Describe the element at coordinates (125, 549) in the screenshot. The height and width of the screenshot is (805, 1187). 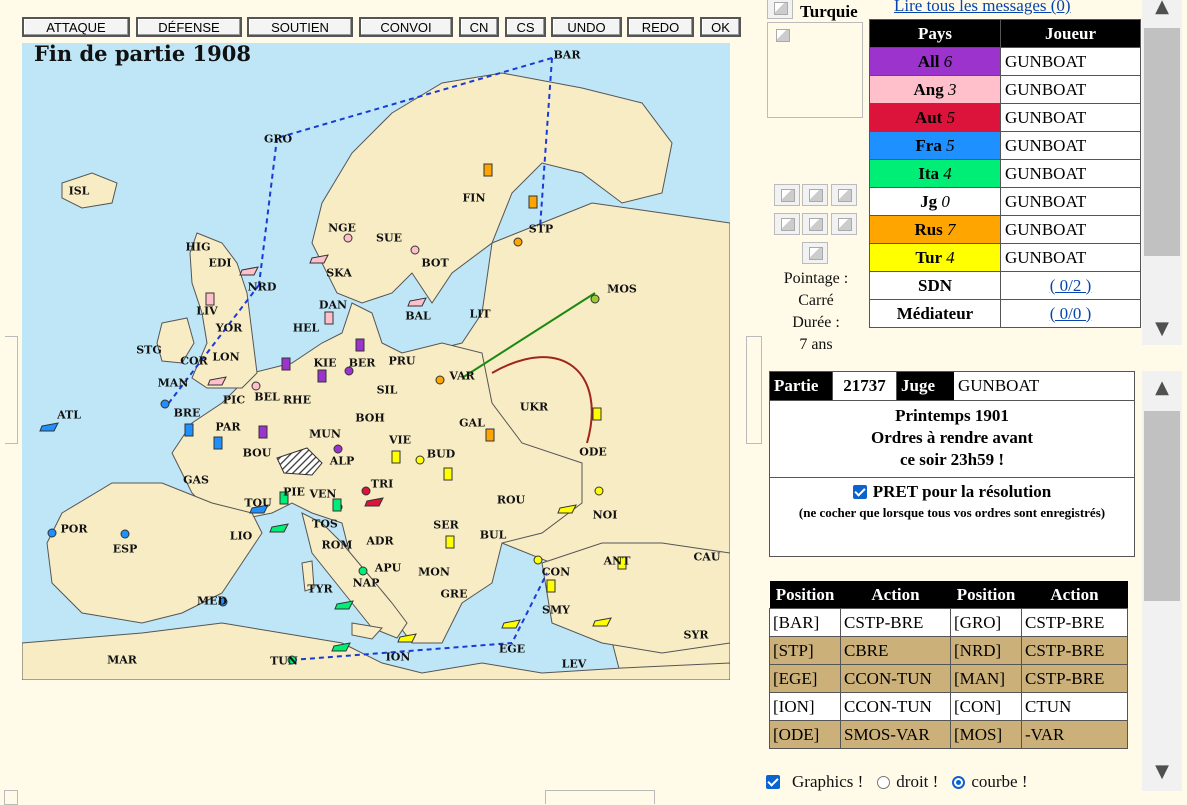
I see `province-label-esp: ESP` at that location.